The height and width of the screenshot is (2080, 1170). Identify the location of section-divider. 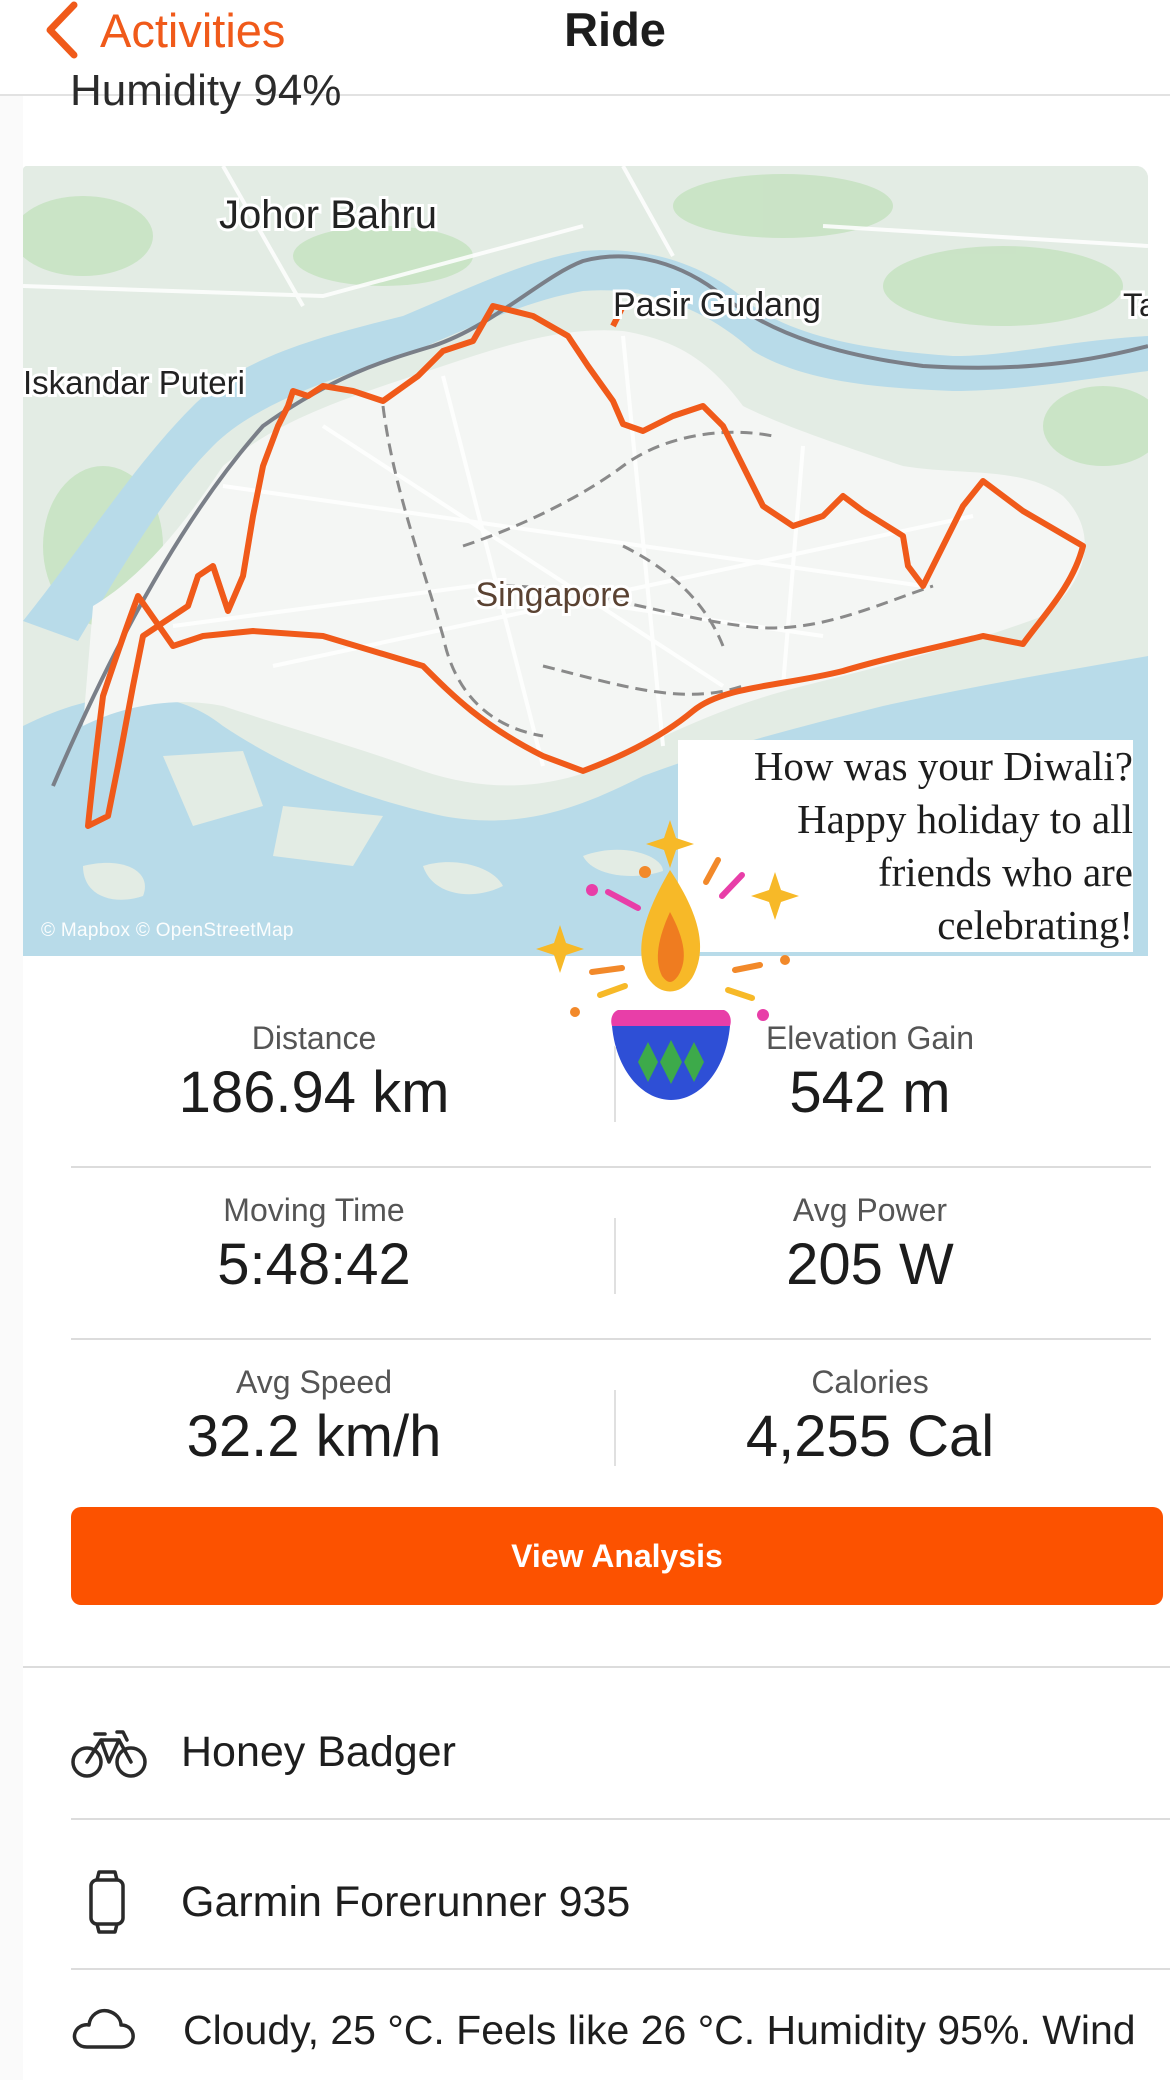
(596, 1667).